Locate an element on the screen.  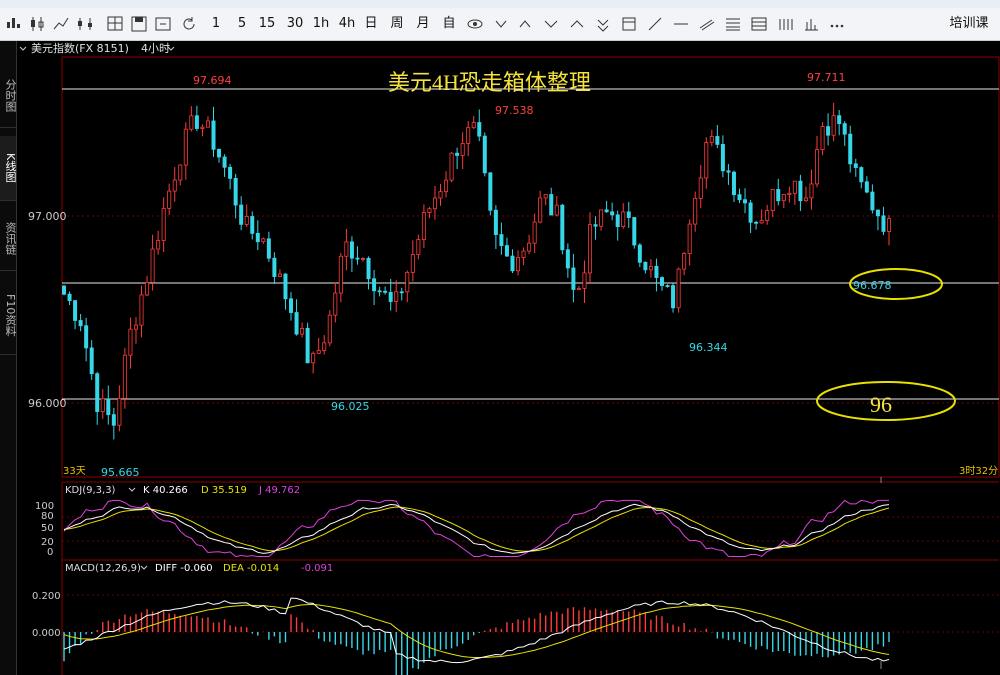
volume-icon is located at coordinates (785, 24).